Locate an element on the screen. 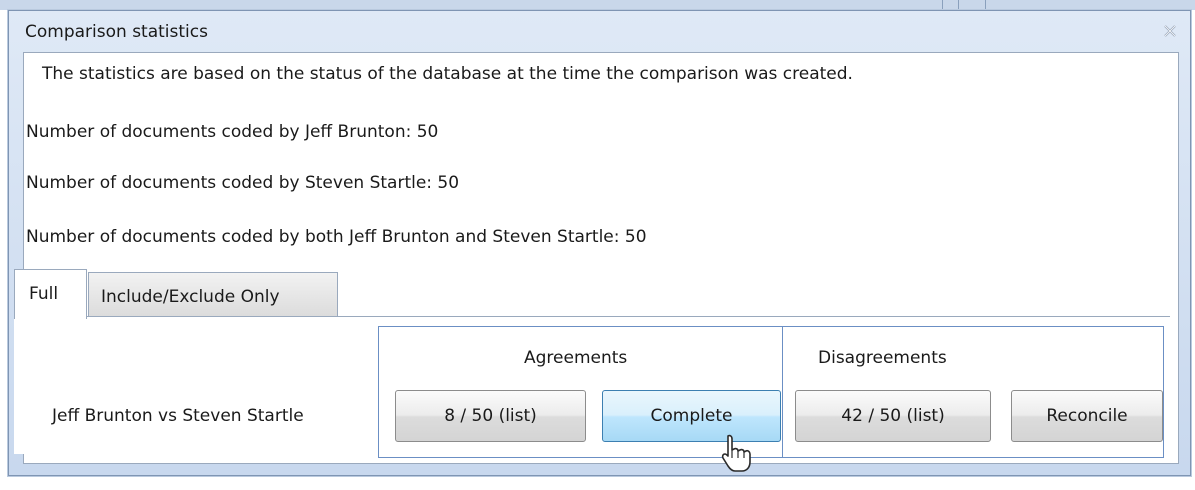  dialog-titlebar: Comparison statistics is located at coordinates (599, 32).